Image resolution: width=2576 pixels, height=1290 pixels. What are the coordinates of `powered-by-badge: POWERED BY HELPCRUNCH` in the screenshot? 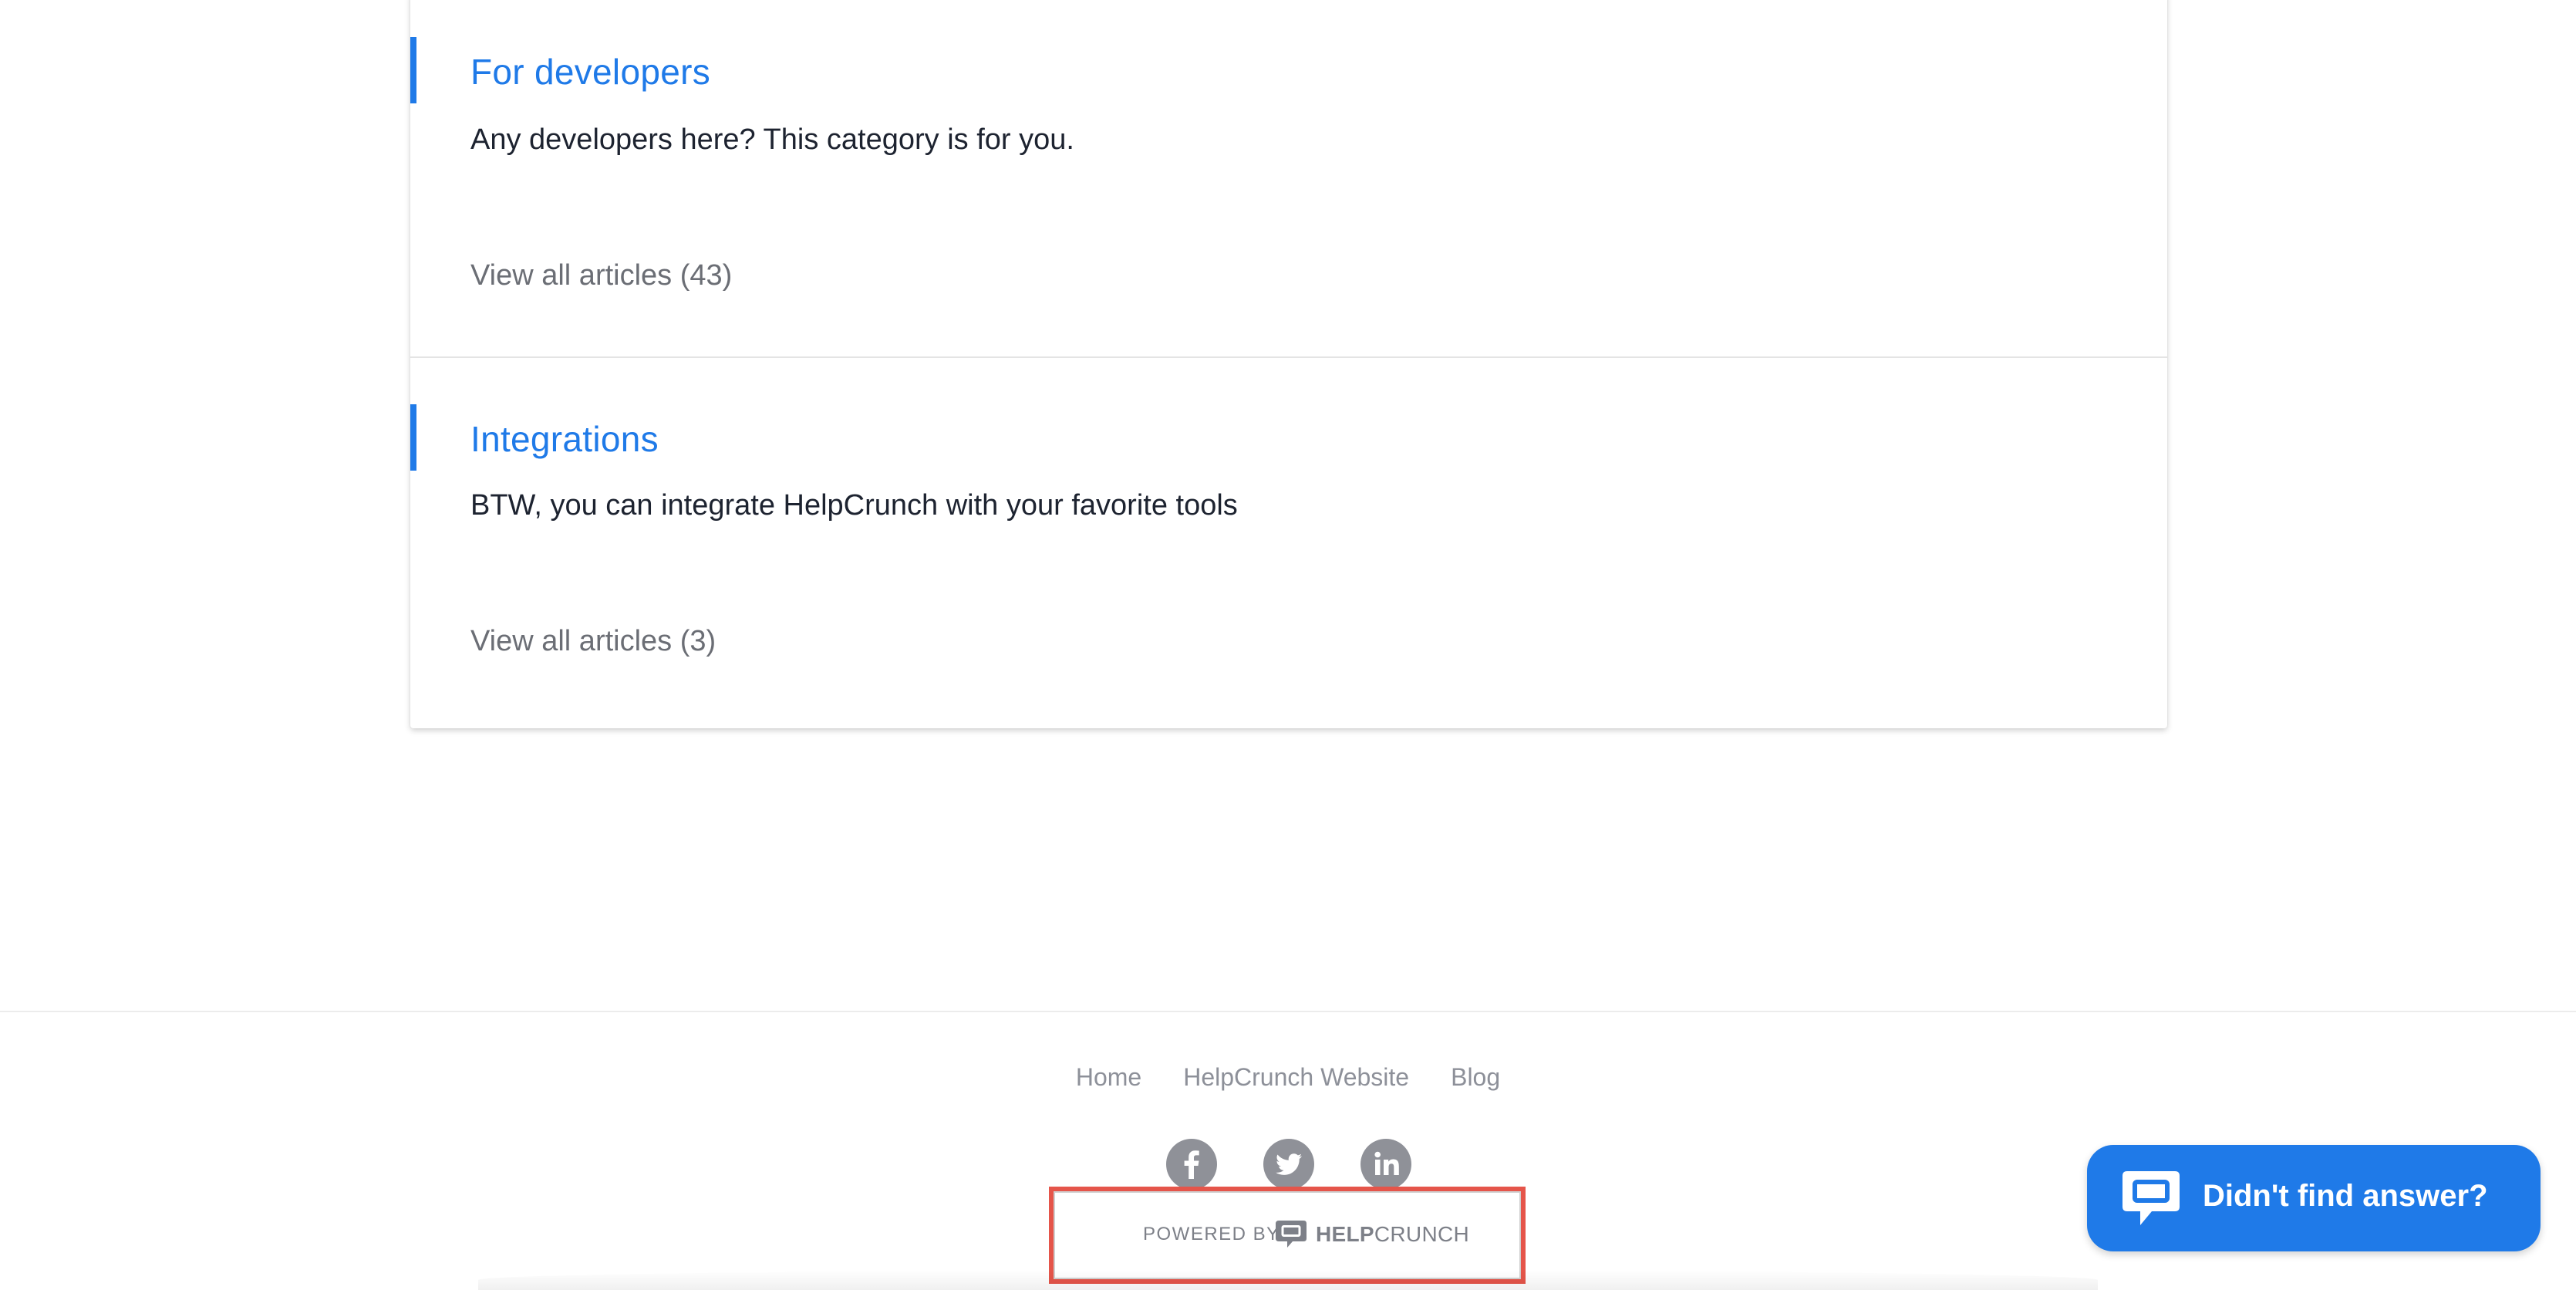 It's located at (1287, 1235).